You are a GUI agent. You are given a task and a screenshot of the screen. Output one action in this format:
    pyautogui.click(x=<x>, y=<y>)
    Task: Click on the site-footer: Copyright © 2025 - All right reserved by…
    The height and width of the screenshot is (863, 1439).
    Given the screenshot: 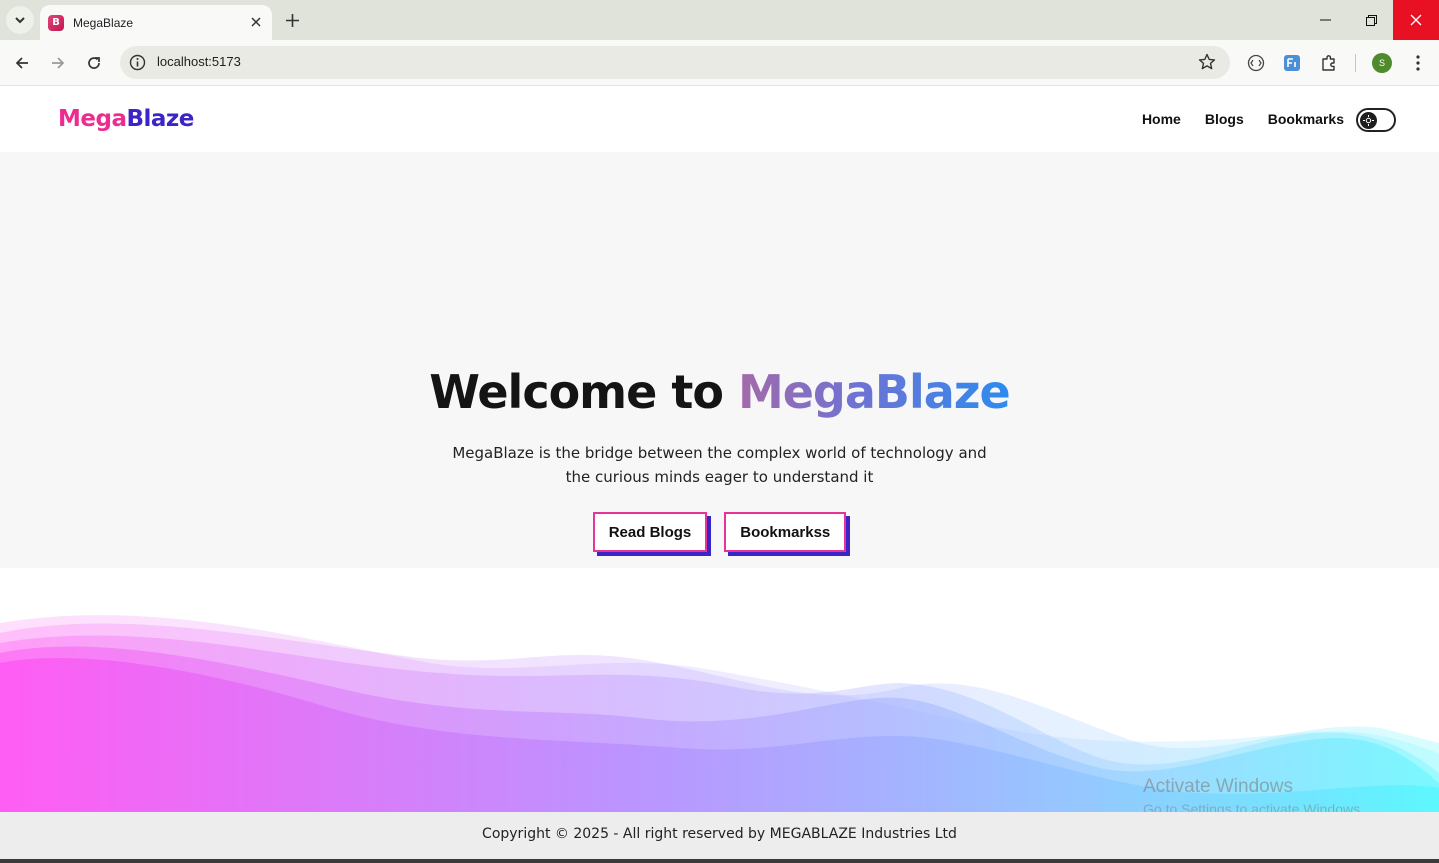 What is the action you would take?
    pyautogui.click(x=719, y=837)
    